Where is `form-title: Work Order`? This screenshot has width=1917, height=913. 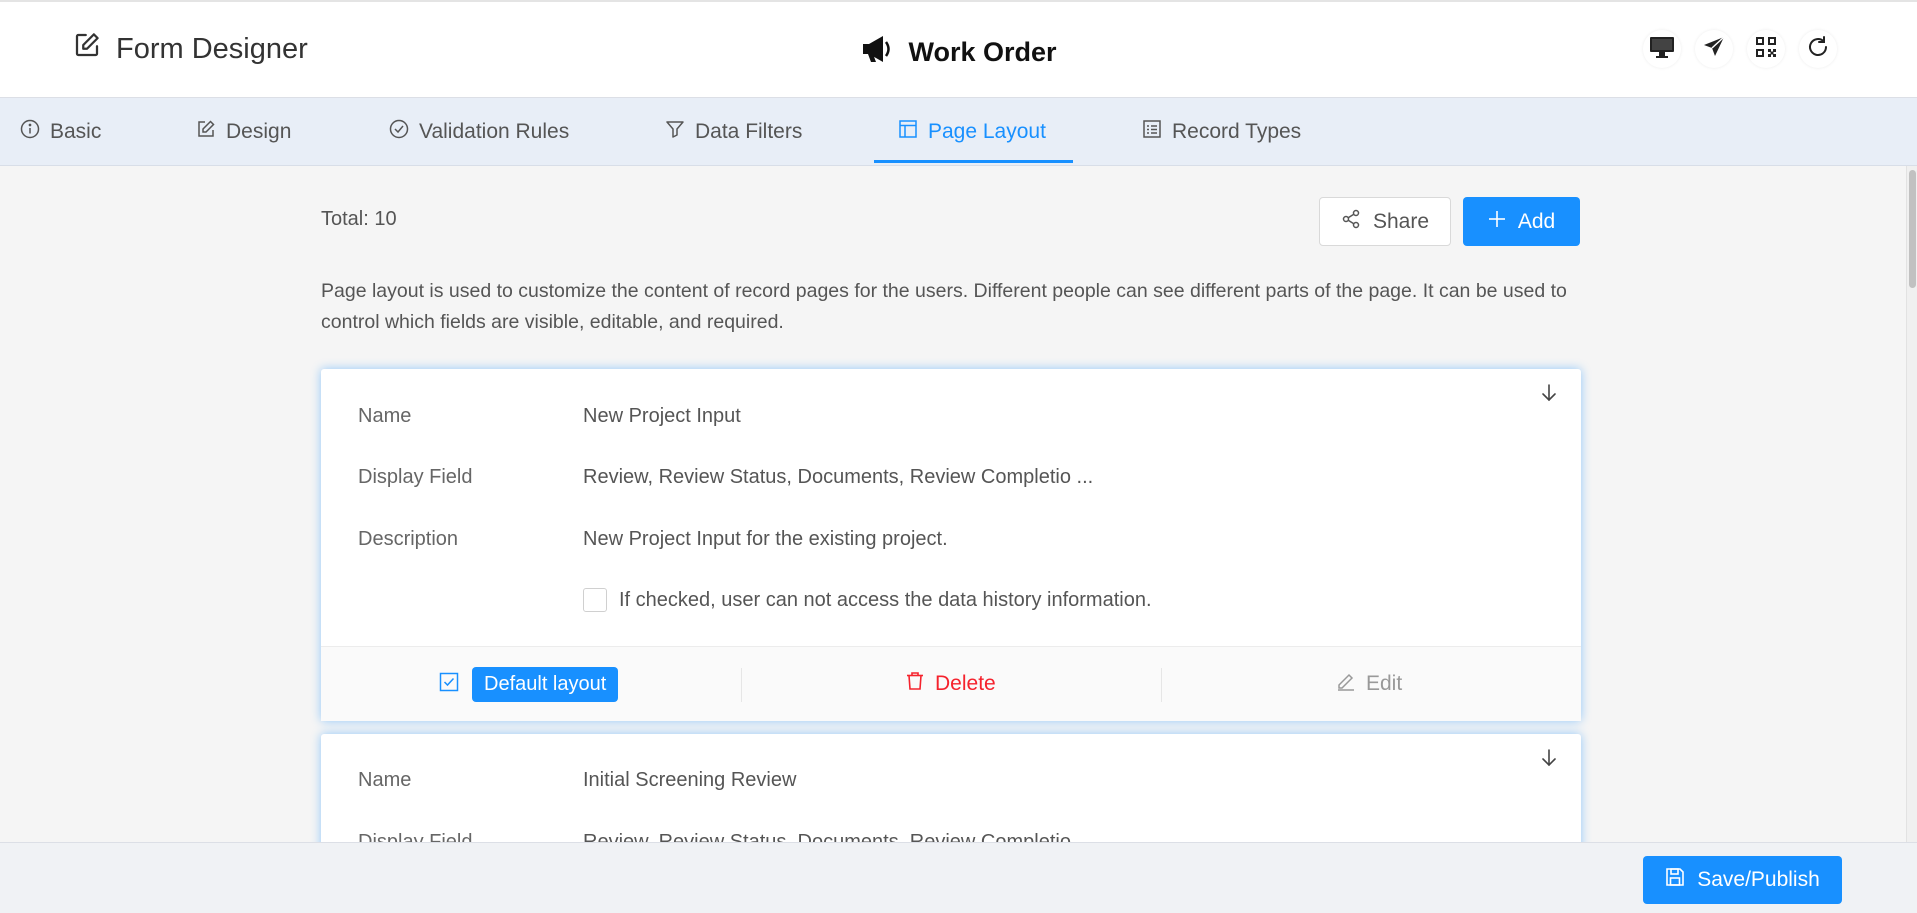 form-title: Work Order is located at coordinates (982, 52).